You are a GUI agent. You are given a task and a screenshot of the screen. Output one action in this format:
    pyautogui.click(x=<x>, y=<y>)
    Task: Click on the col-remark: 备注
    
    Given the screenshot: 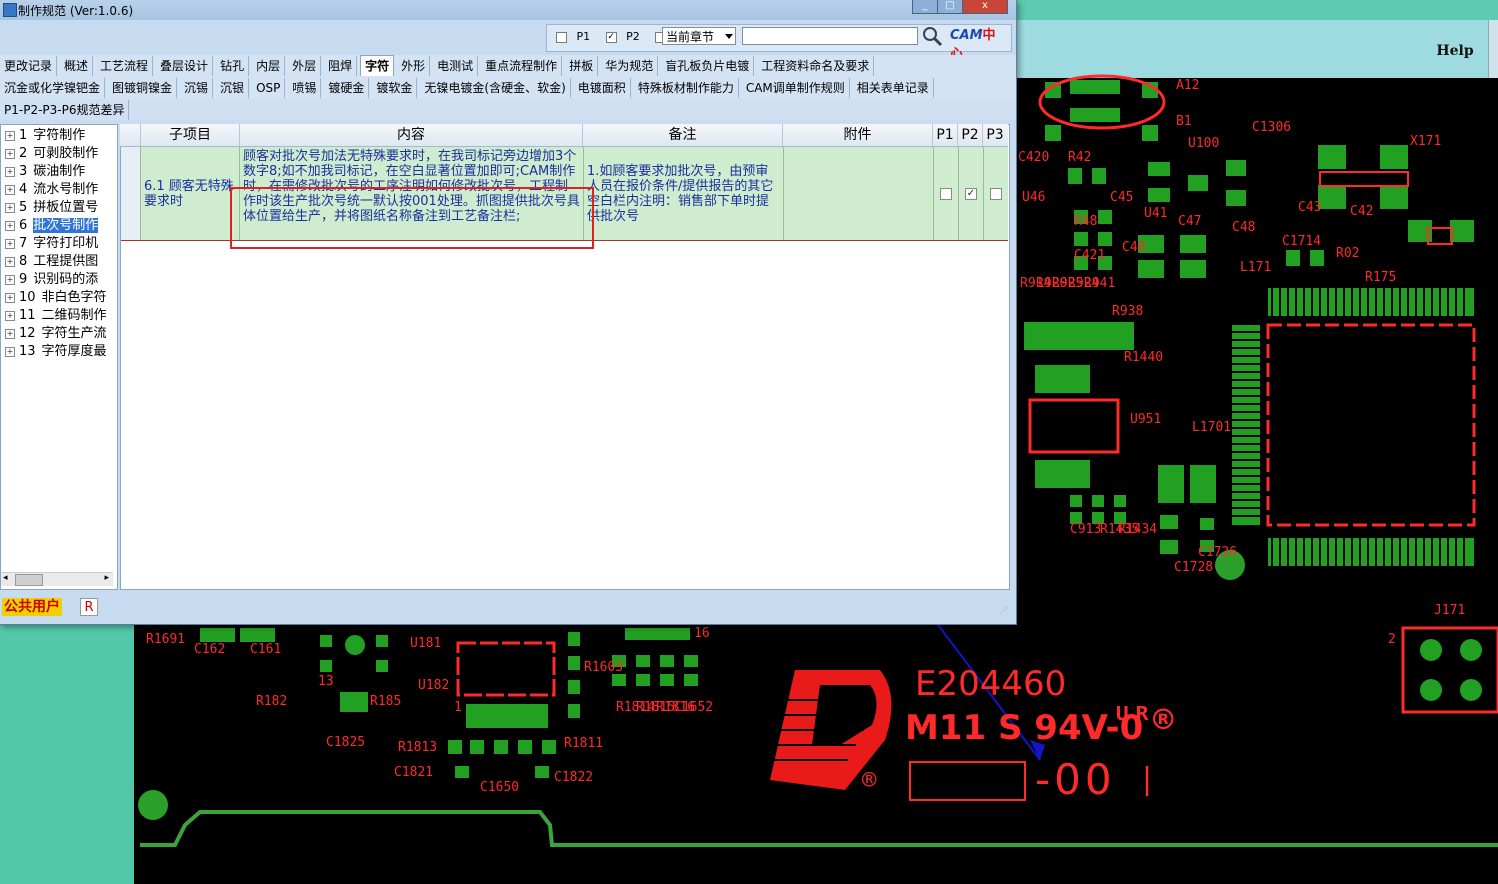 What is the action you would take?
    pyautogui.click(x=683, y=135)
    